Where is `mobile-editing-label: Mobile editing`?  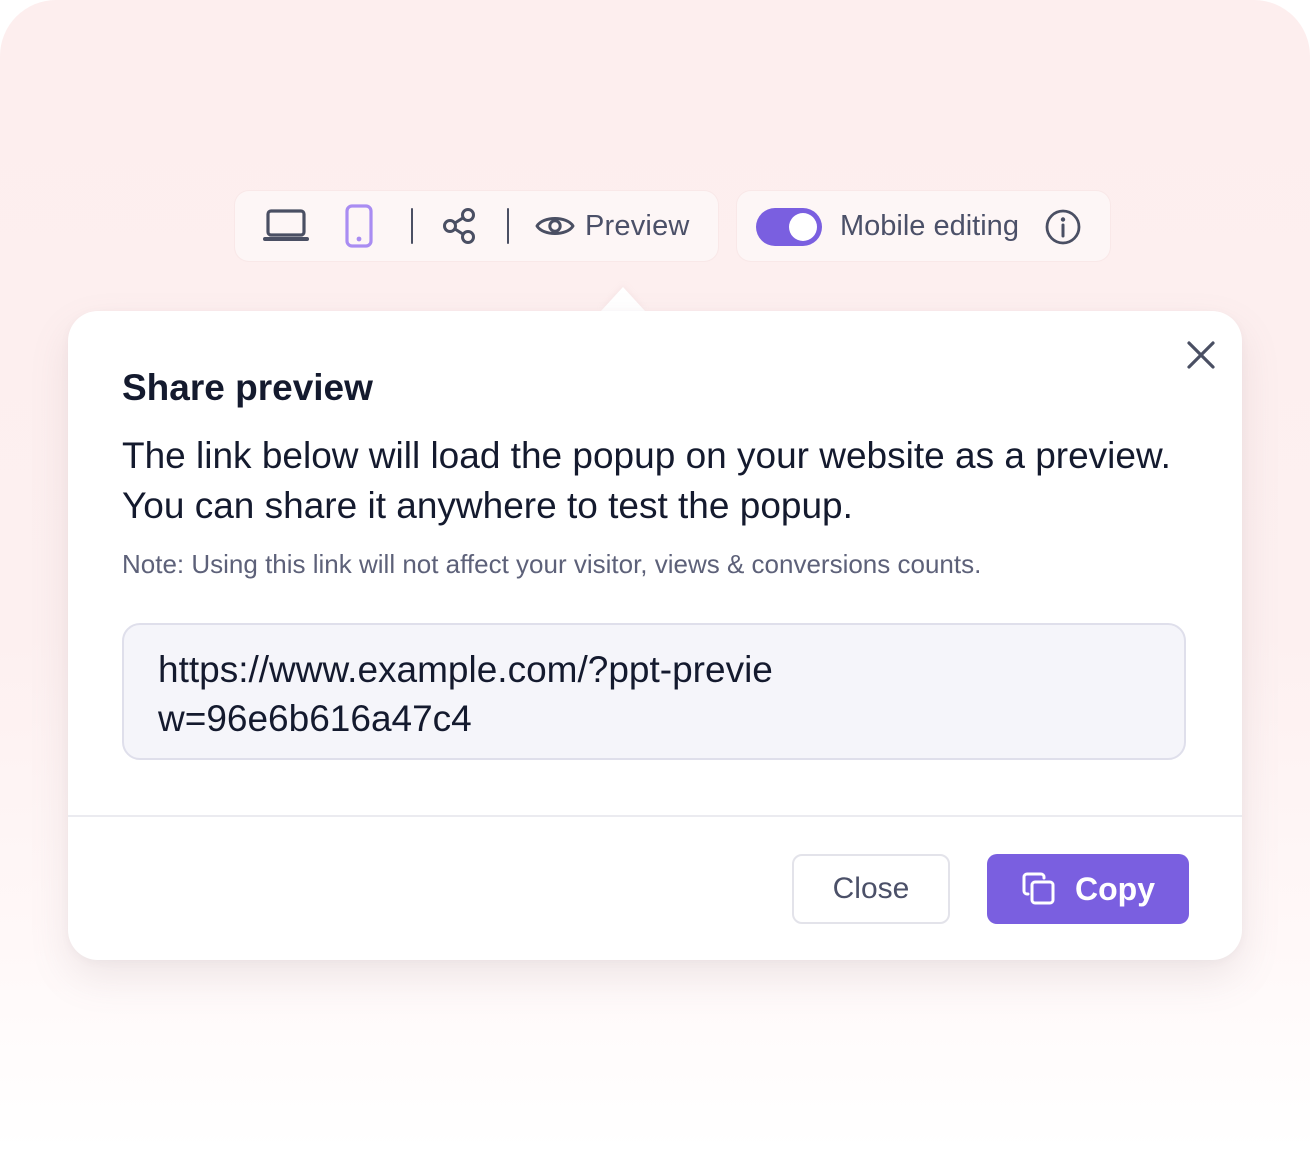
mobile-editing-label: Mobile editing is located at coordinates (929, 226).